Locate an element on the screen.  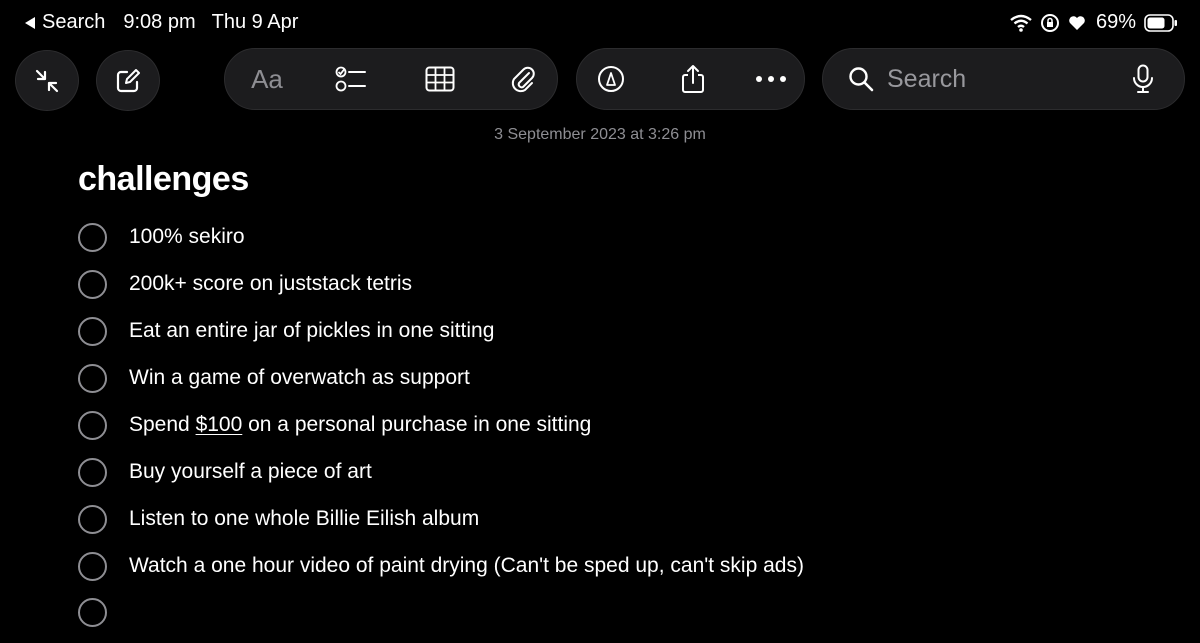
share-icon is located at coordinates (693, 79).